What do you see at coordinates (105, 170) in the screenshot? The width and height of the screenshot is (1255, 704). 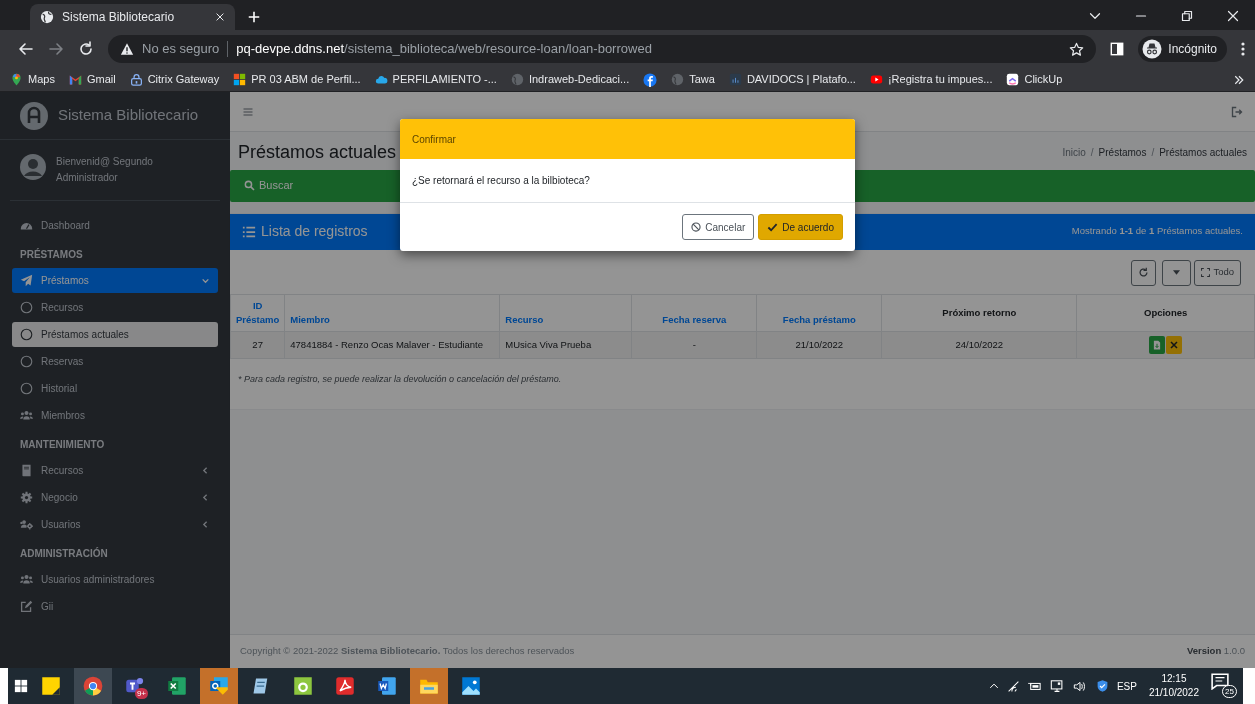 I see `user-greeting: Bienvenid@ Segundo Administrador` at bounding box center [105, 170].